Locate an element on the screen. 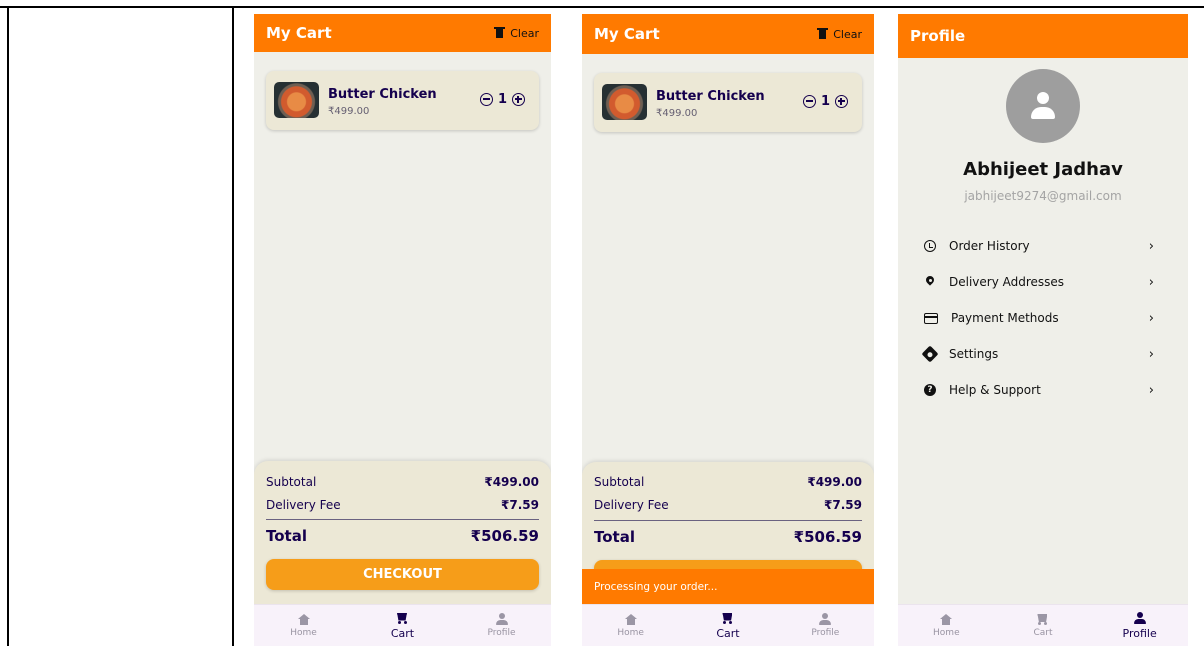 This screenshot has height=646, width=1204. menu-label: Help & Support is located at coordinates (995, 390).